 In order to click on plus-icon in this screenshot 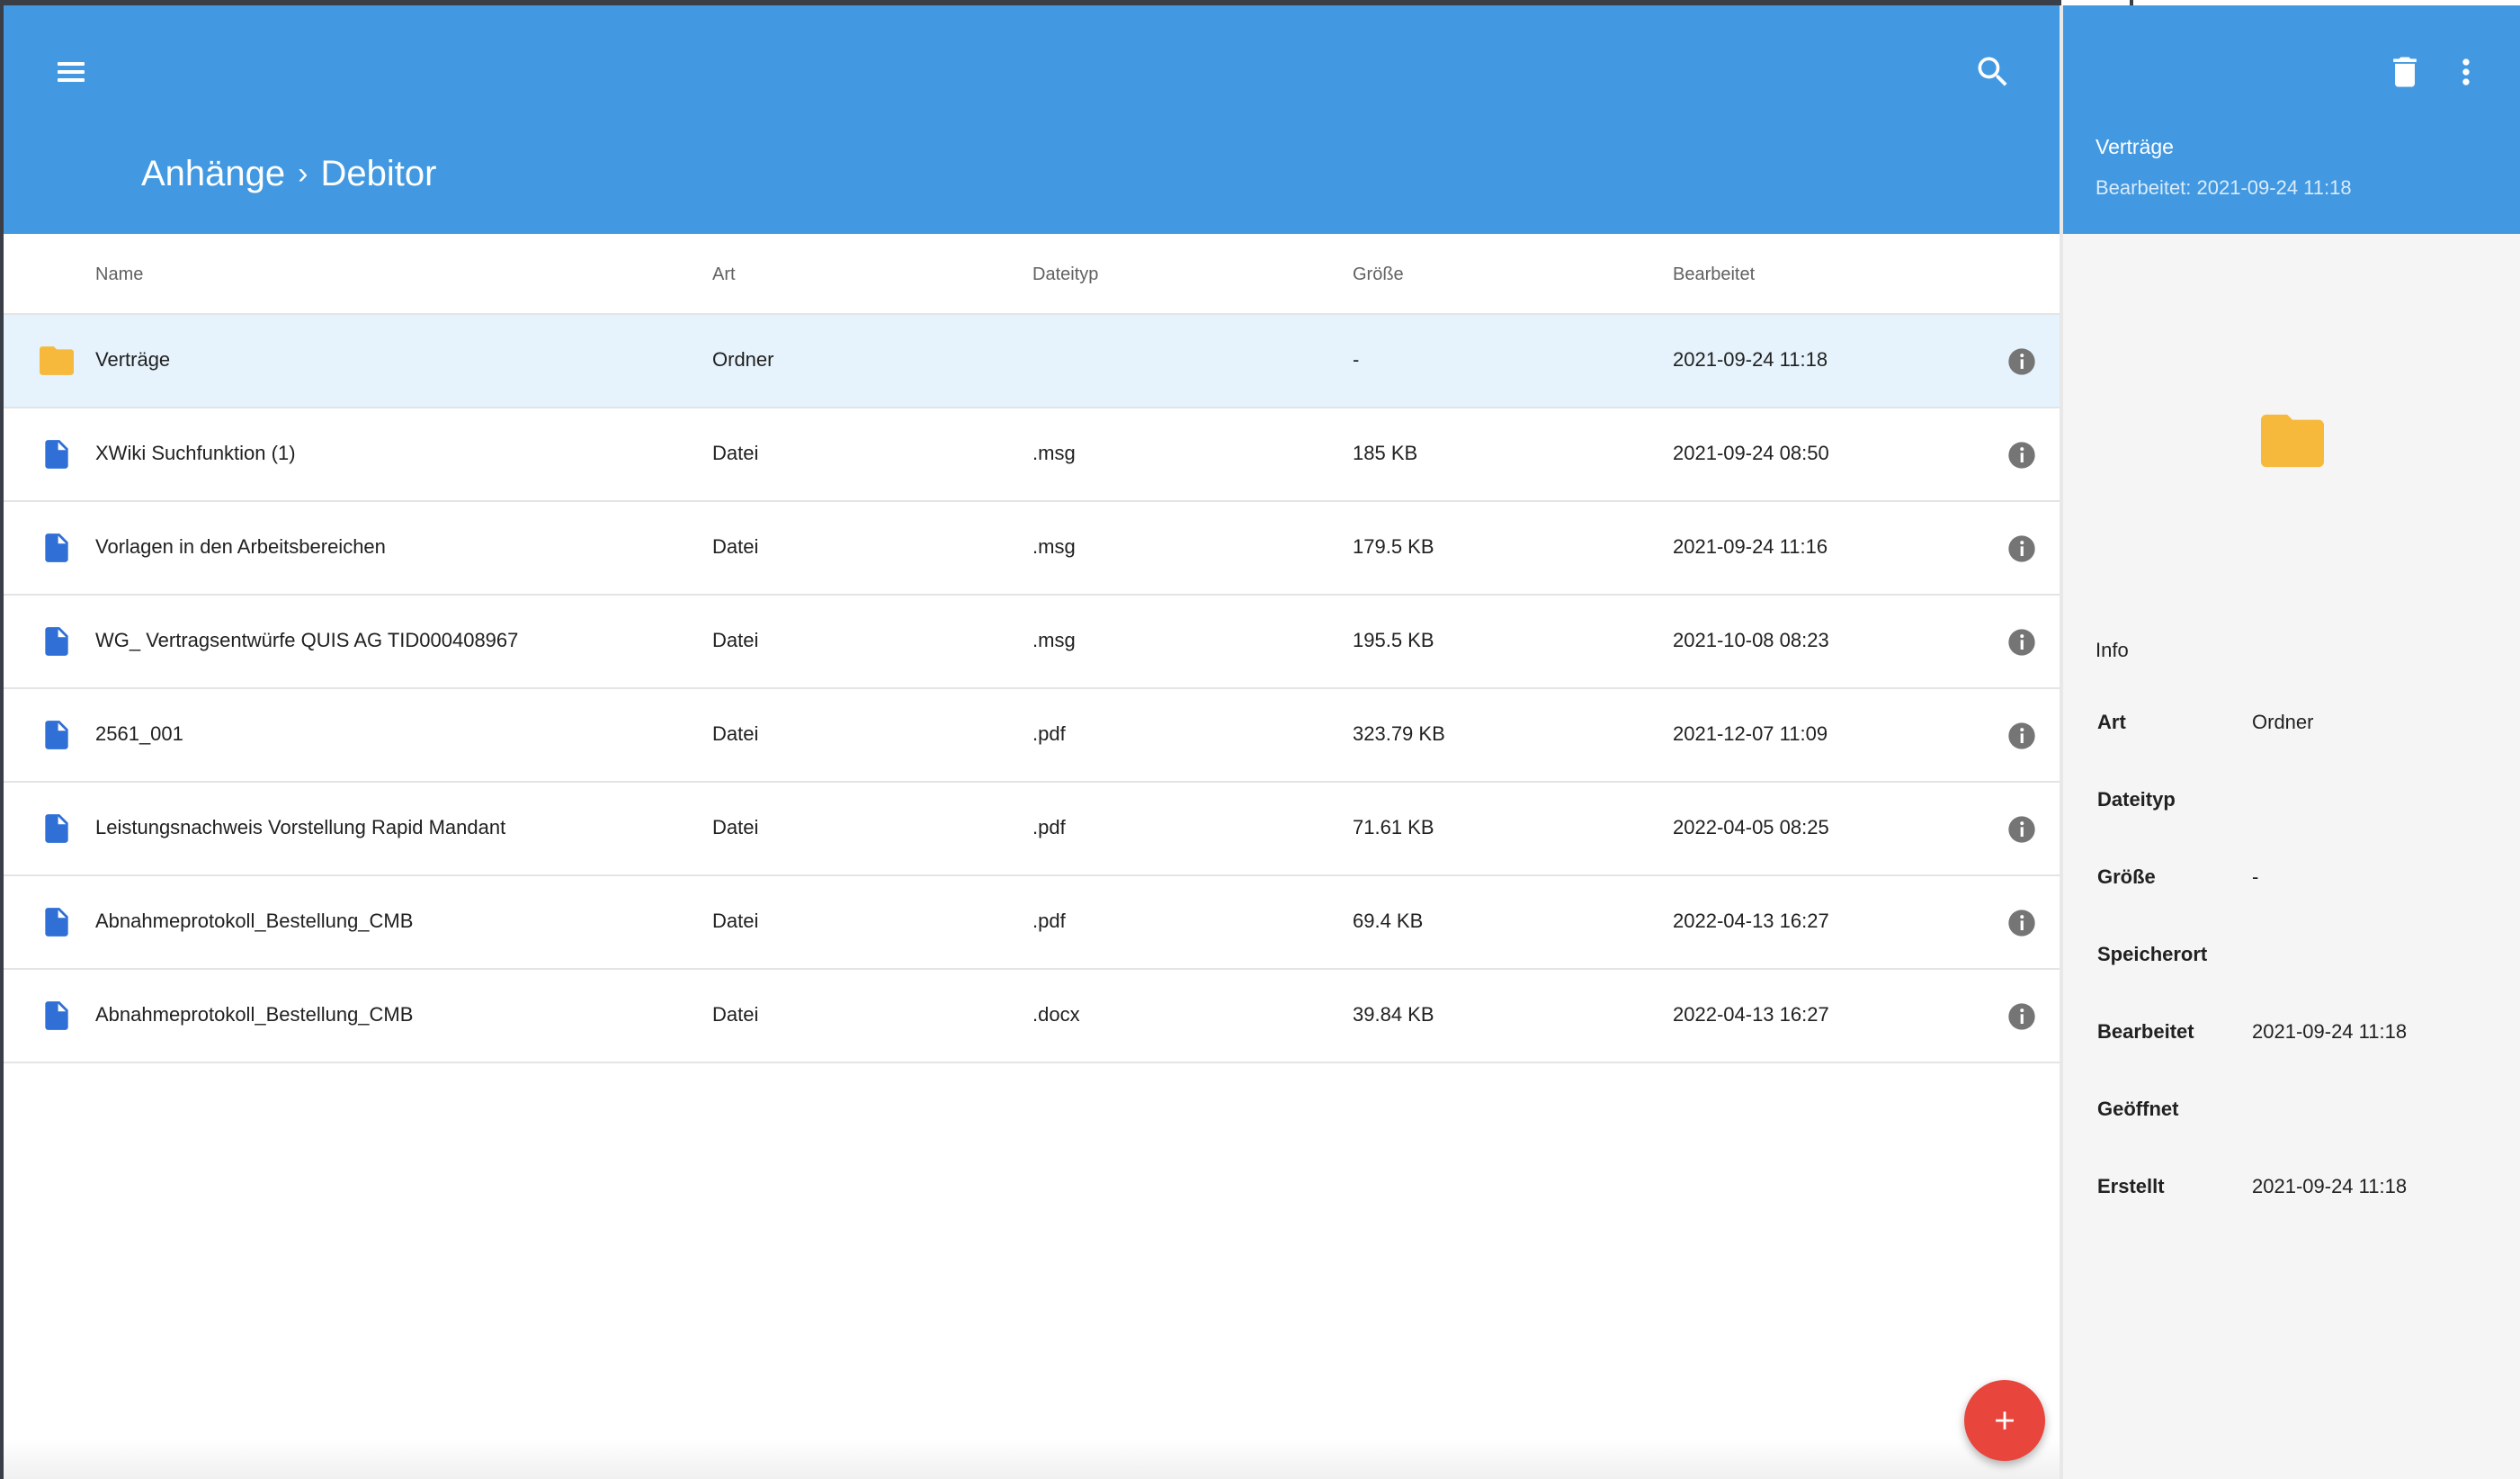, I will do `click(2005, 1421)`.